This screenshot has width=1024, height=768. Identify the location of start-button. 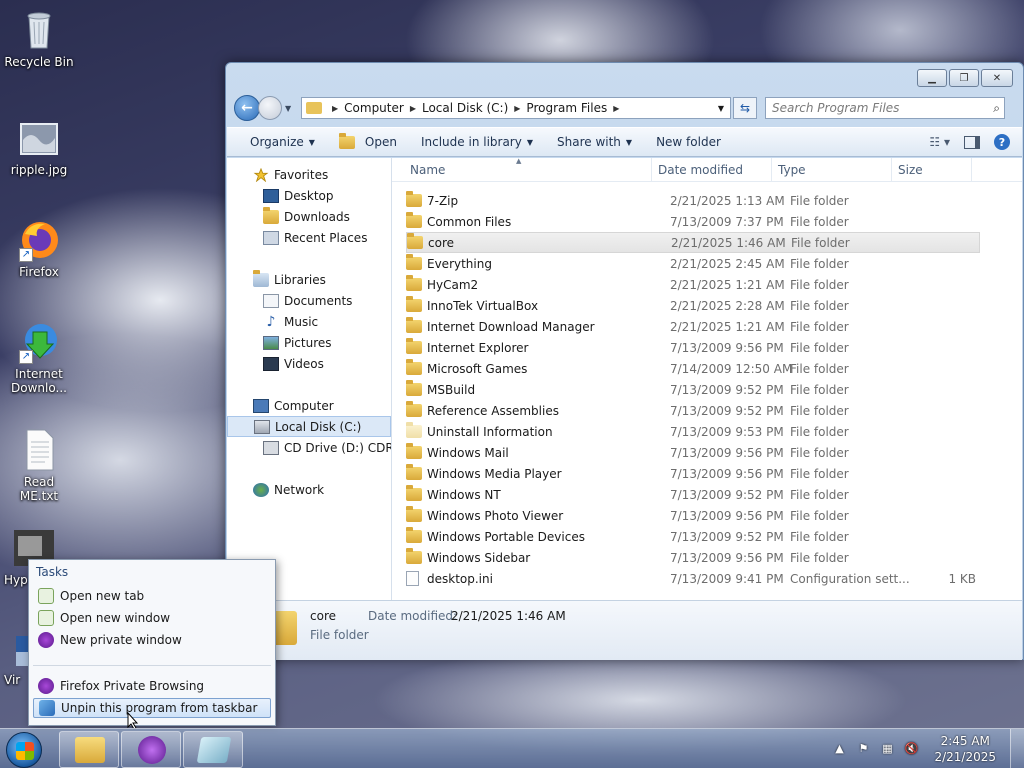
(24, 750).